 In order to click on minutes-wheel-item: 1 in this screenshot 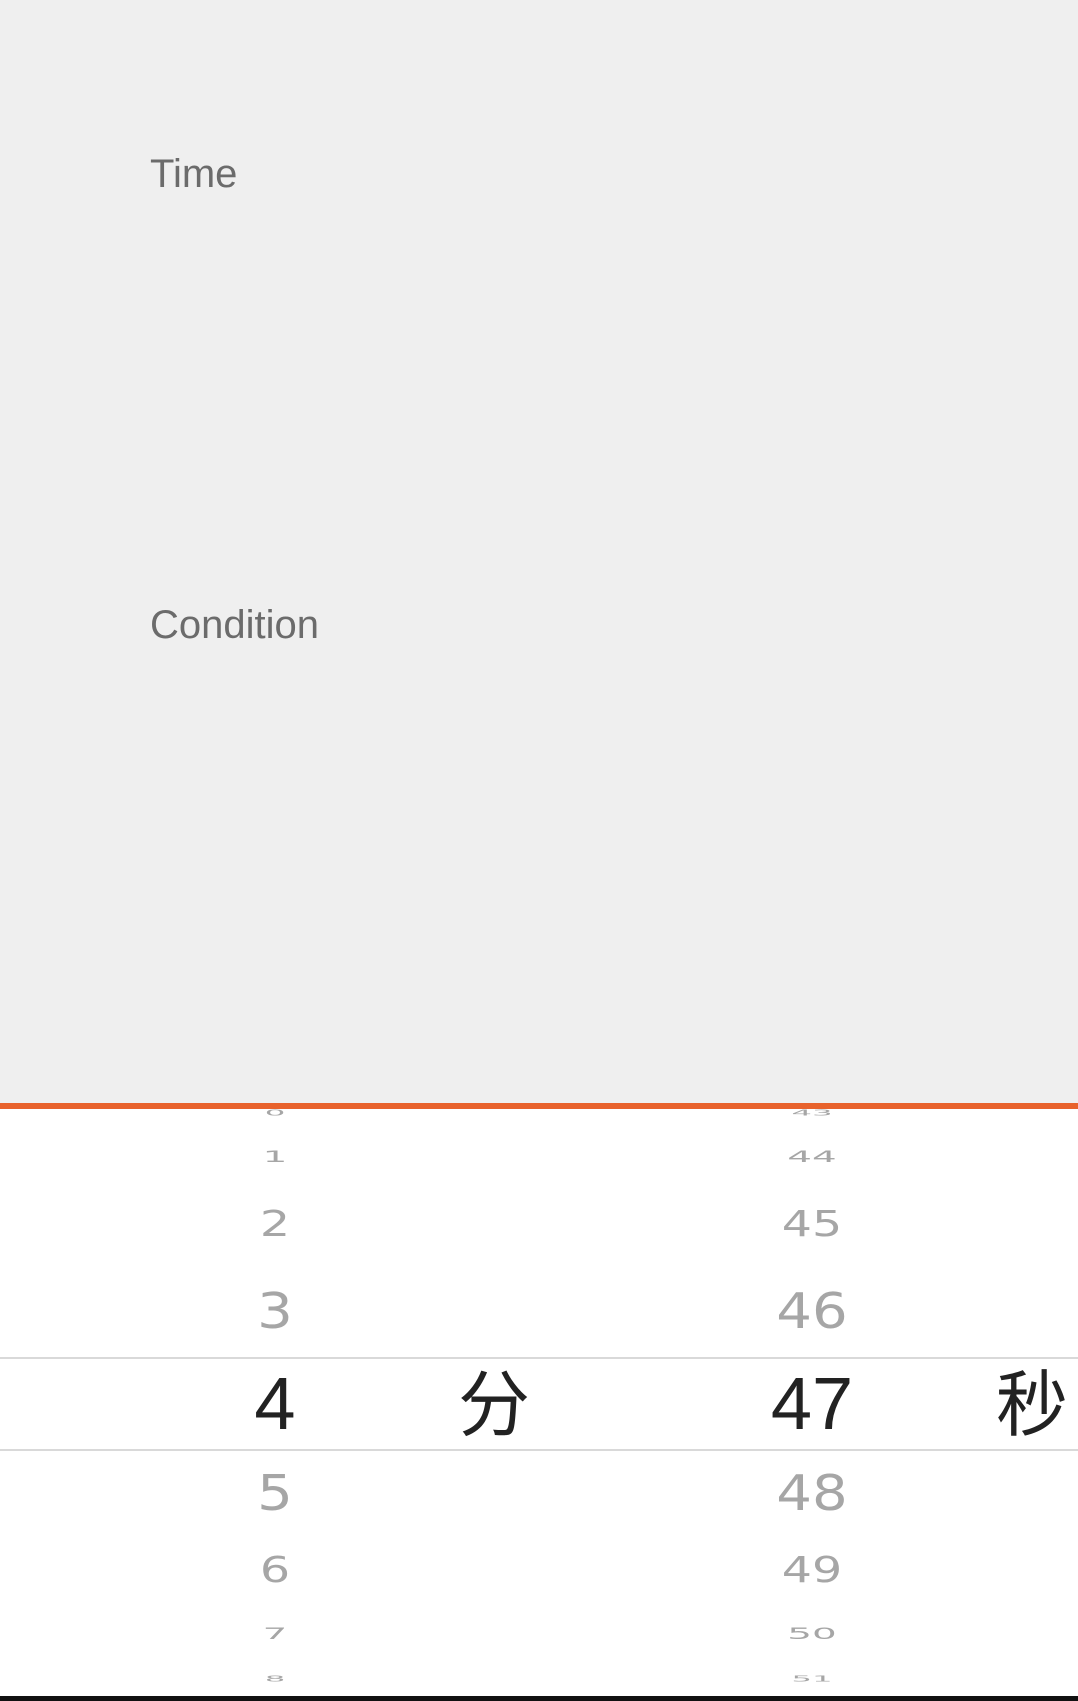, I will do `click(275, 1157)`.